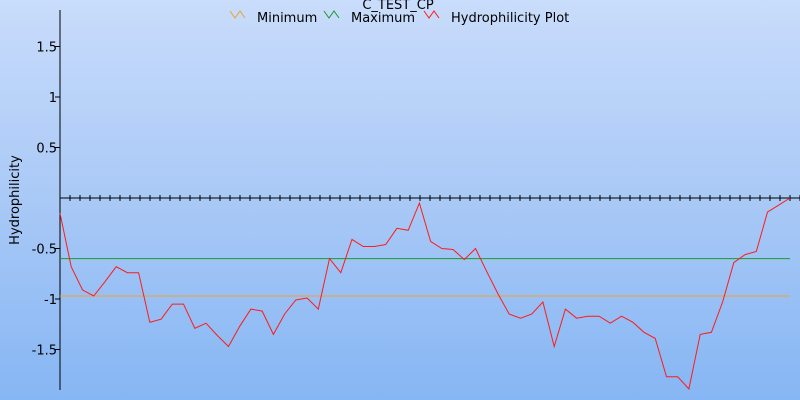 This screenshot has height=400, width=800. Describe the element at coordinates (331, 14) in the screenshot. I see `legend-swatch-maximum` at that location.